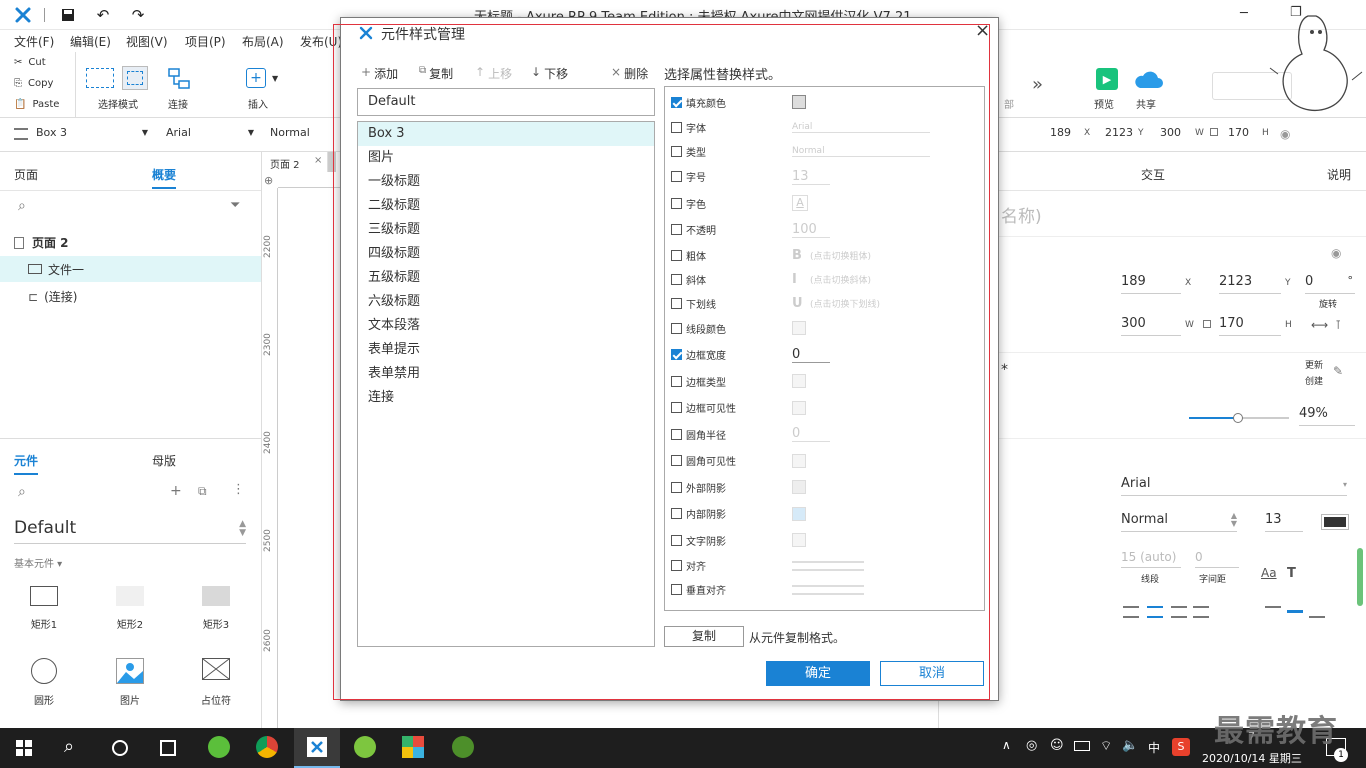 The height and width of the screenshot is (768, 1366). Describe the element at coordinates (1153, 174) in the screenshot. I see `tab-interactions: 交互` at that location.